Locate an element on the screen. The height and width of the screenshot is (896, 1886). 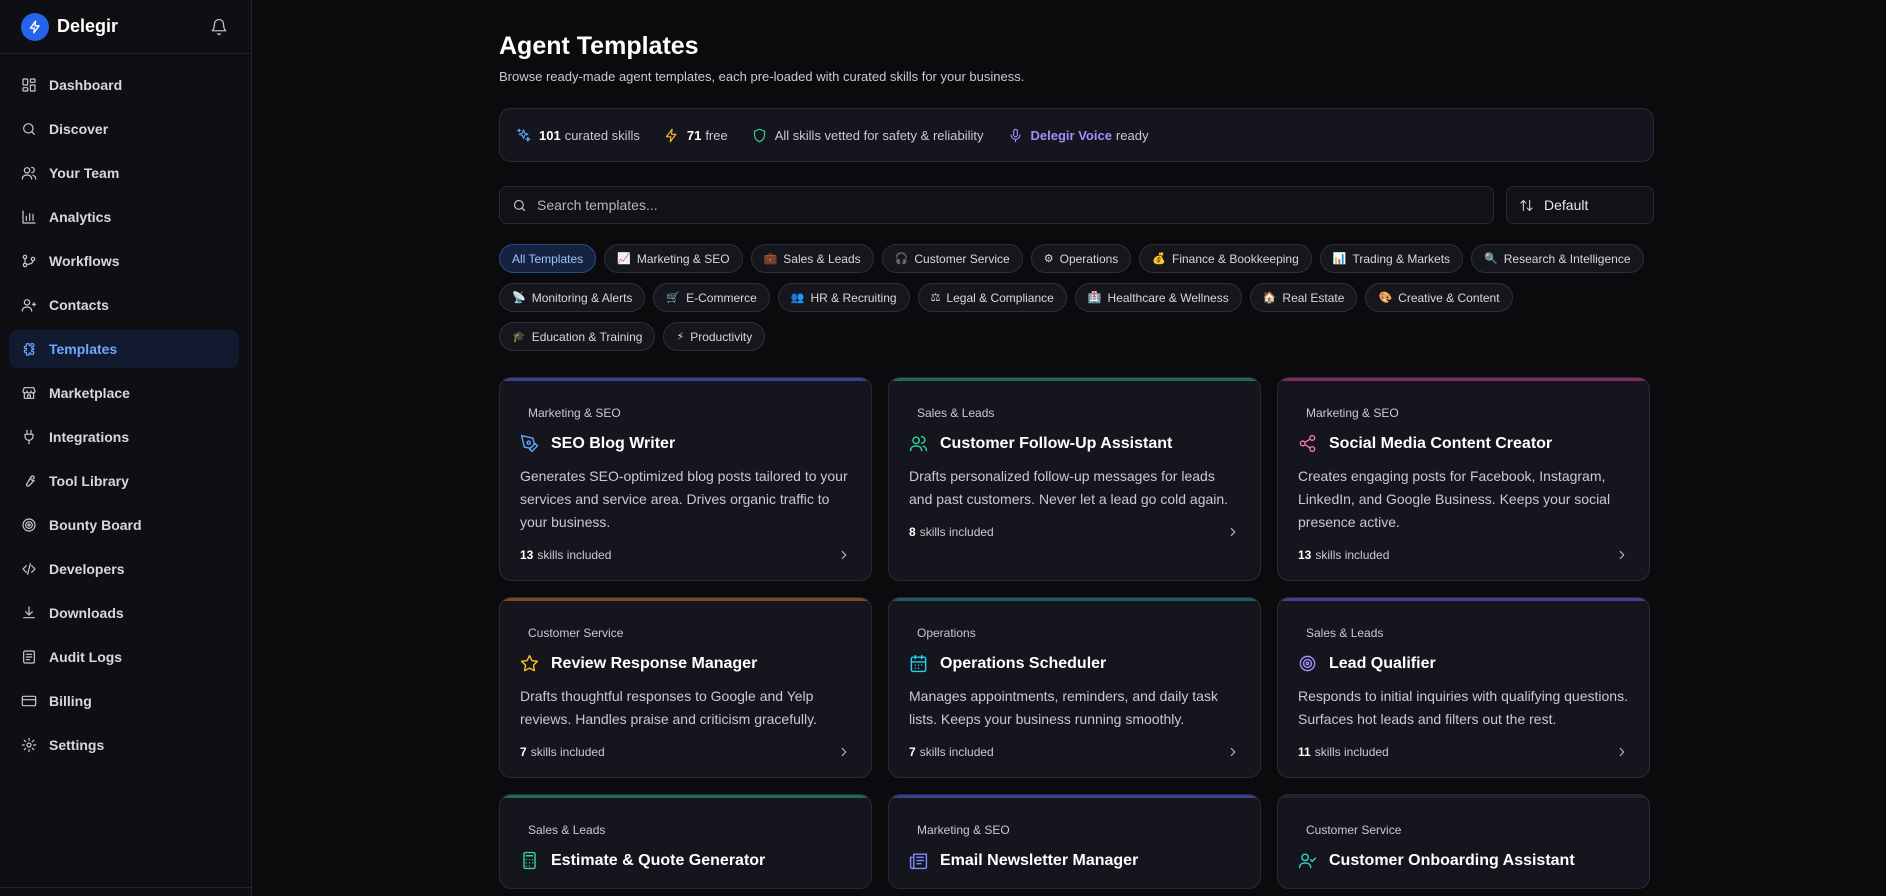
sidebar-item-label: Bounty Board is located at coordinates (95, 525).